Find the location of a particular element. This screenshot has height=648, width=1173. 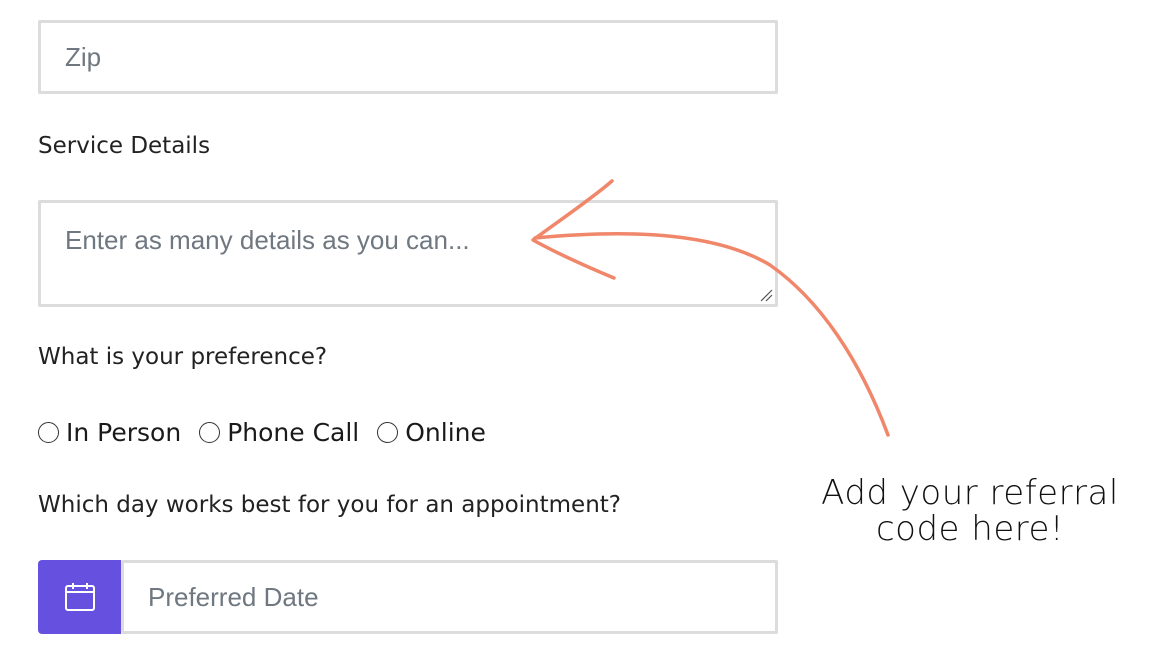

preference-label: What is your preference? is located at coordinates (183, 357).